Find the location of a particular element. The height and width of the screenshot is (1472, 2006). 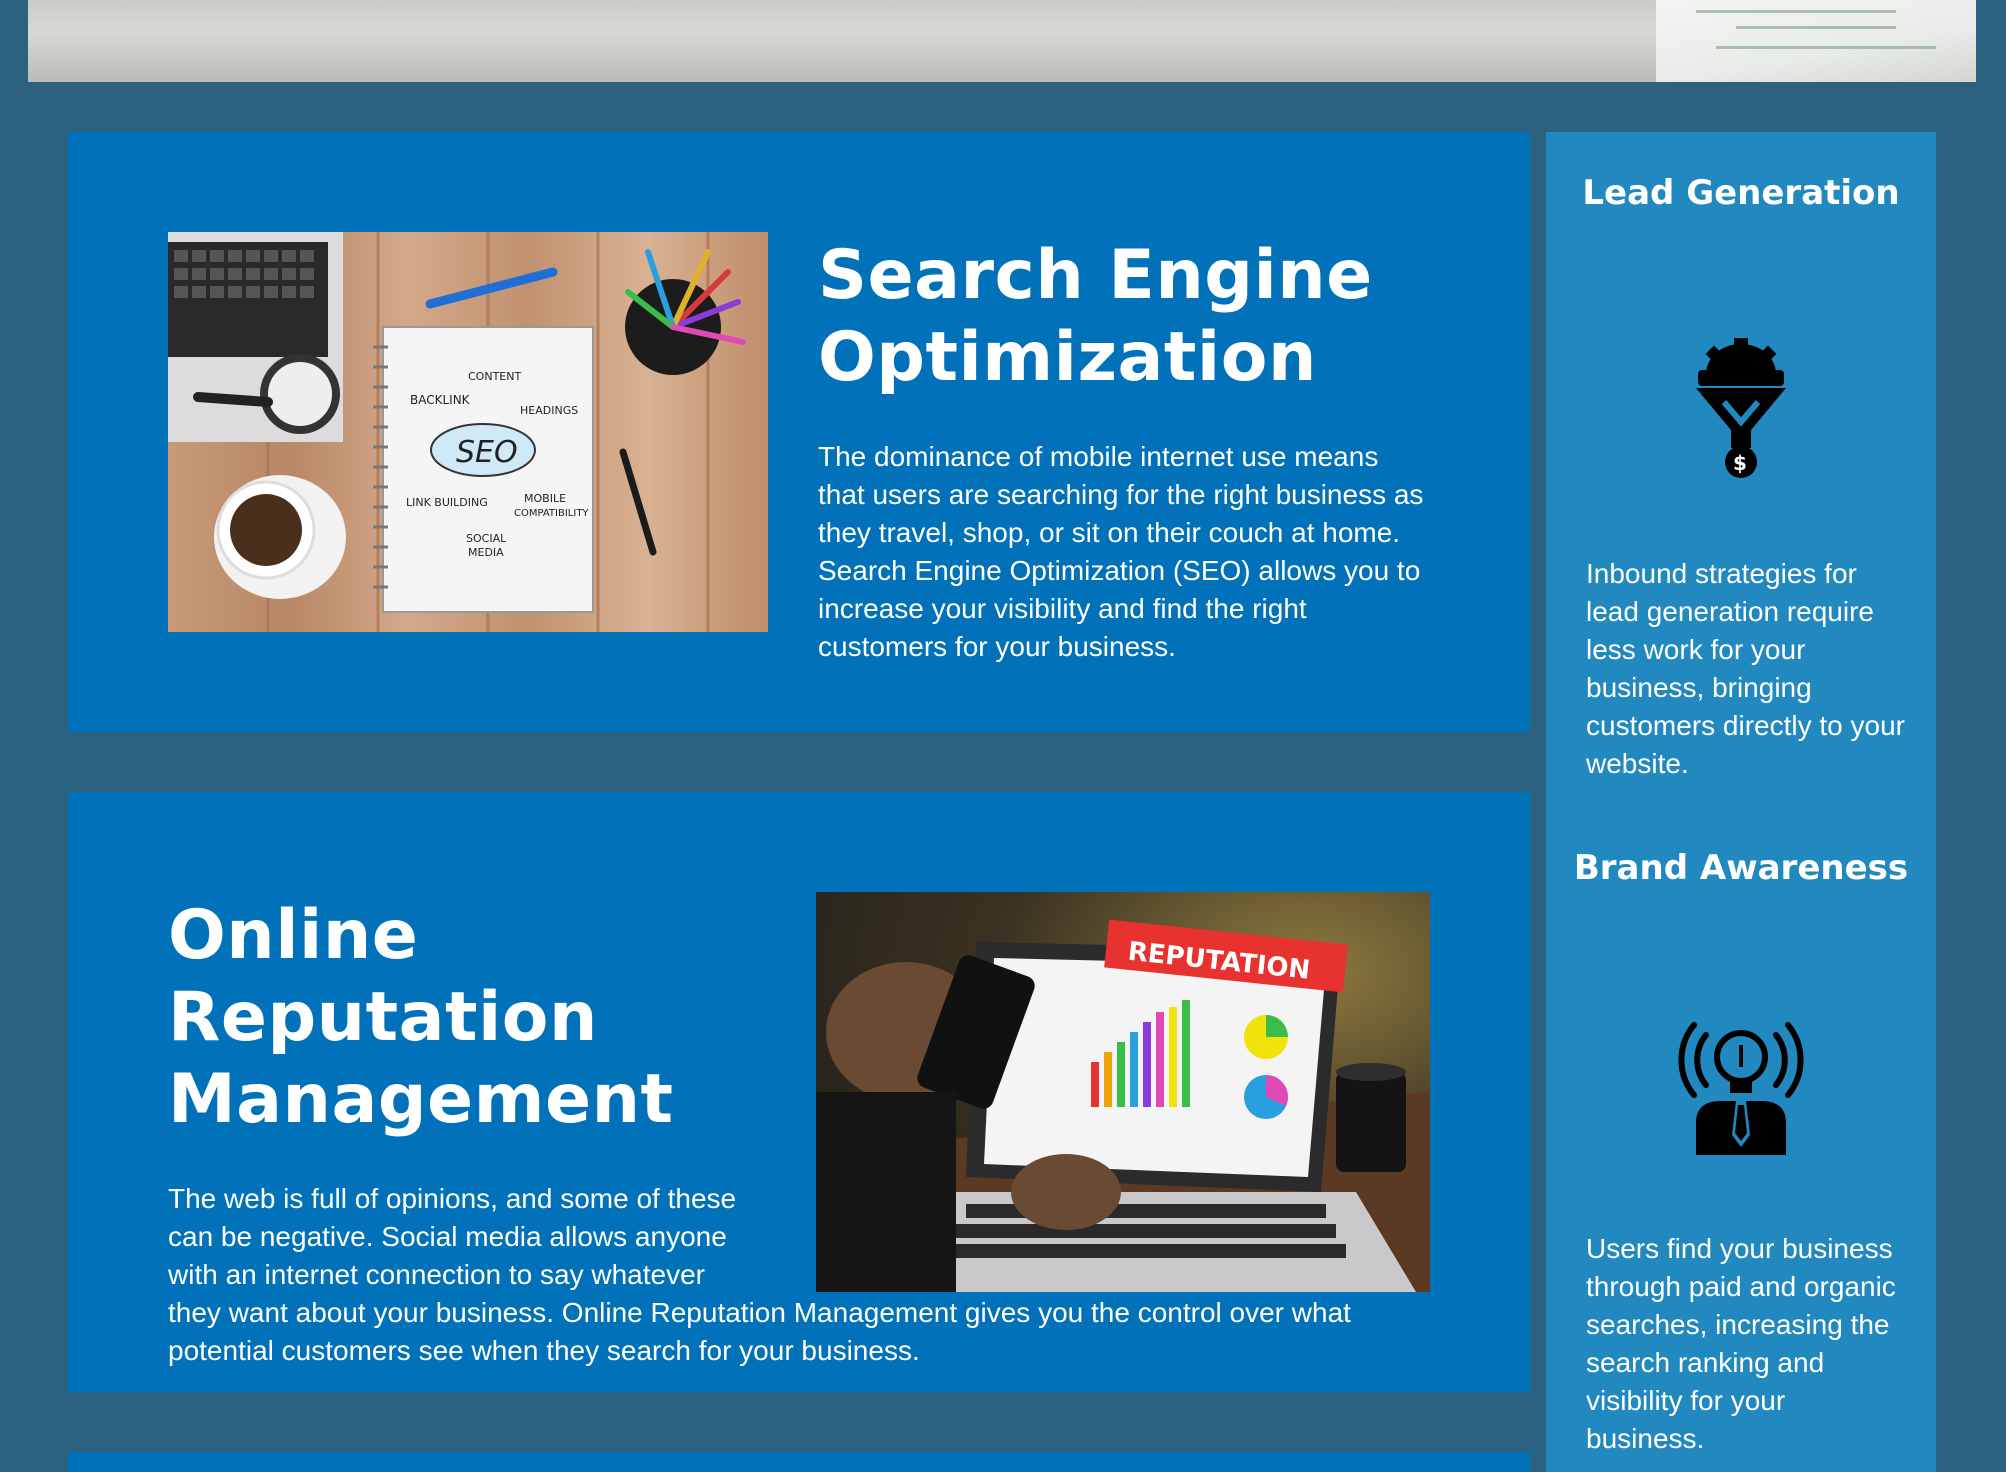

seo-photo-word-social: SOCIAL is located at coordinates (486, 538).